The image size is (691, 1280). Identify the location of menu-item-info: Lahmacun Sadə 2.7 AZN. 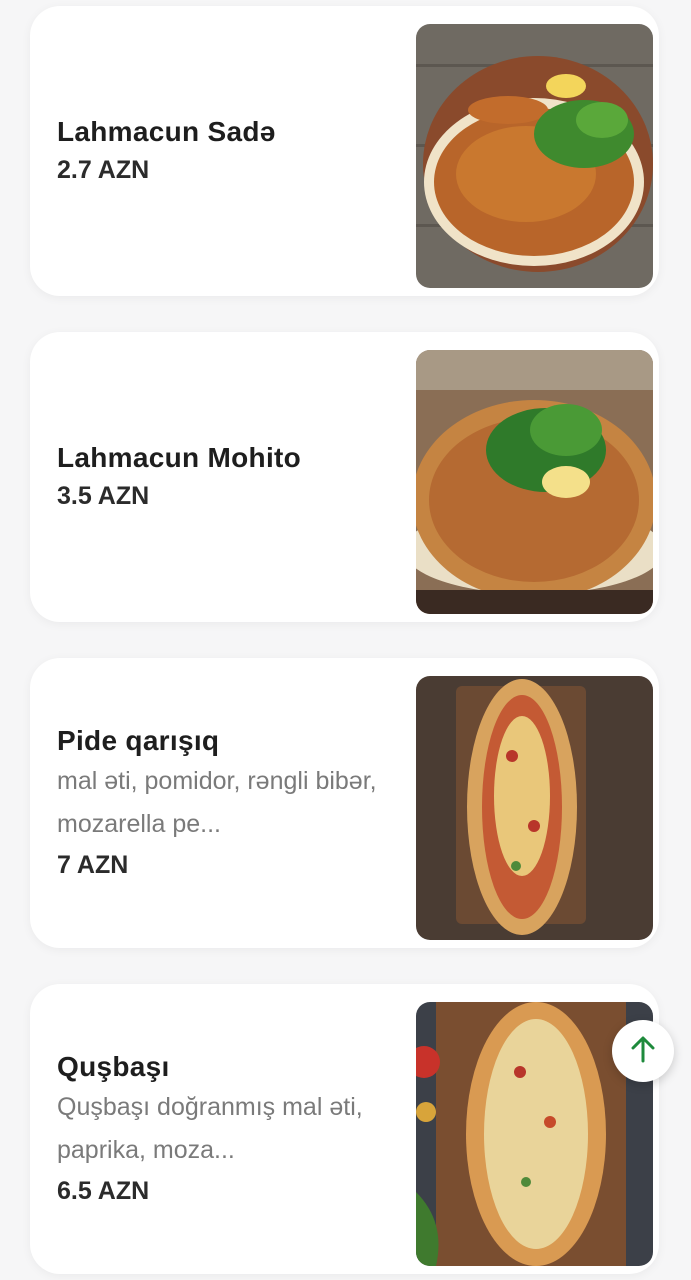
(222, 151).